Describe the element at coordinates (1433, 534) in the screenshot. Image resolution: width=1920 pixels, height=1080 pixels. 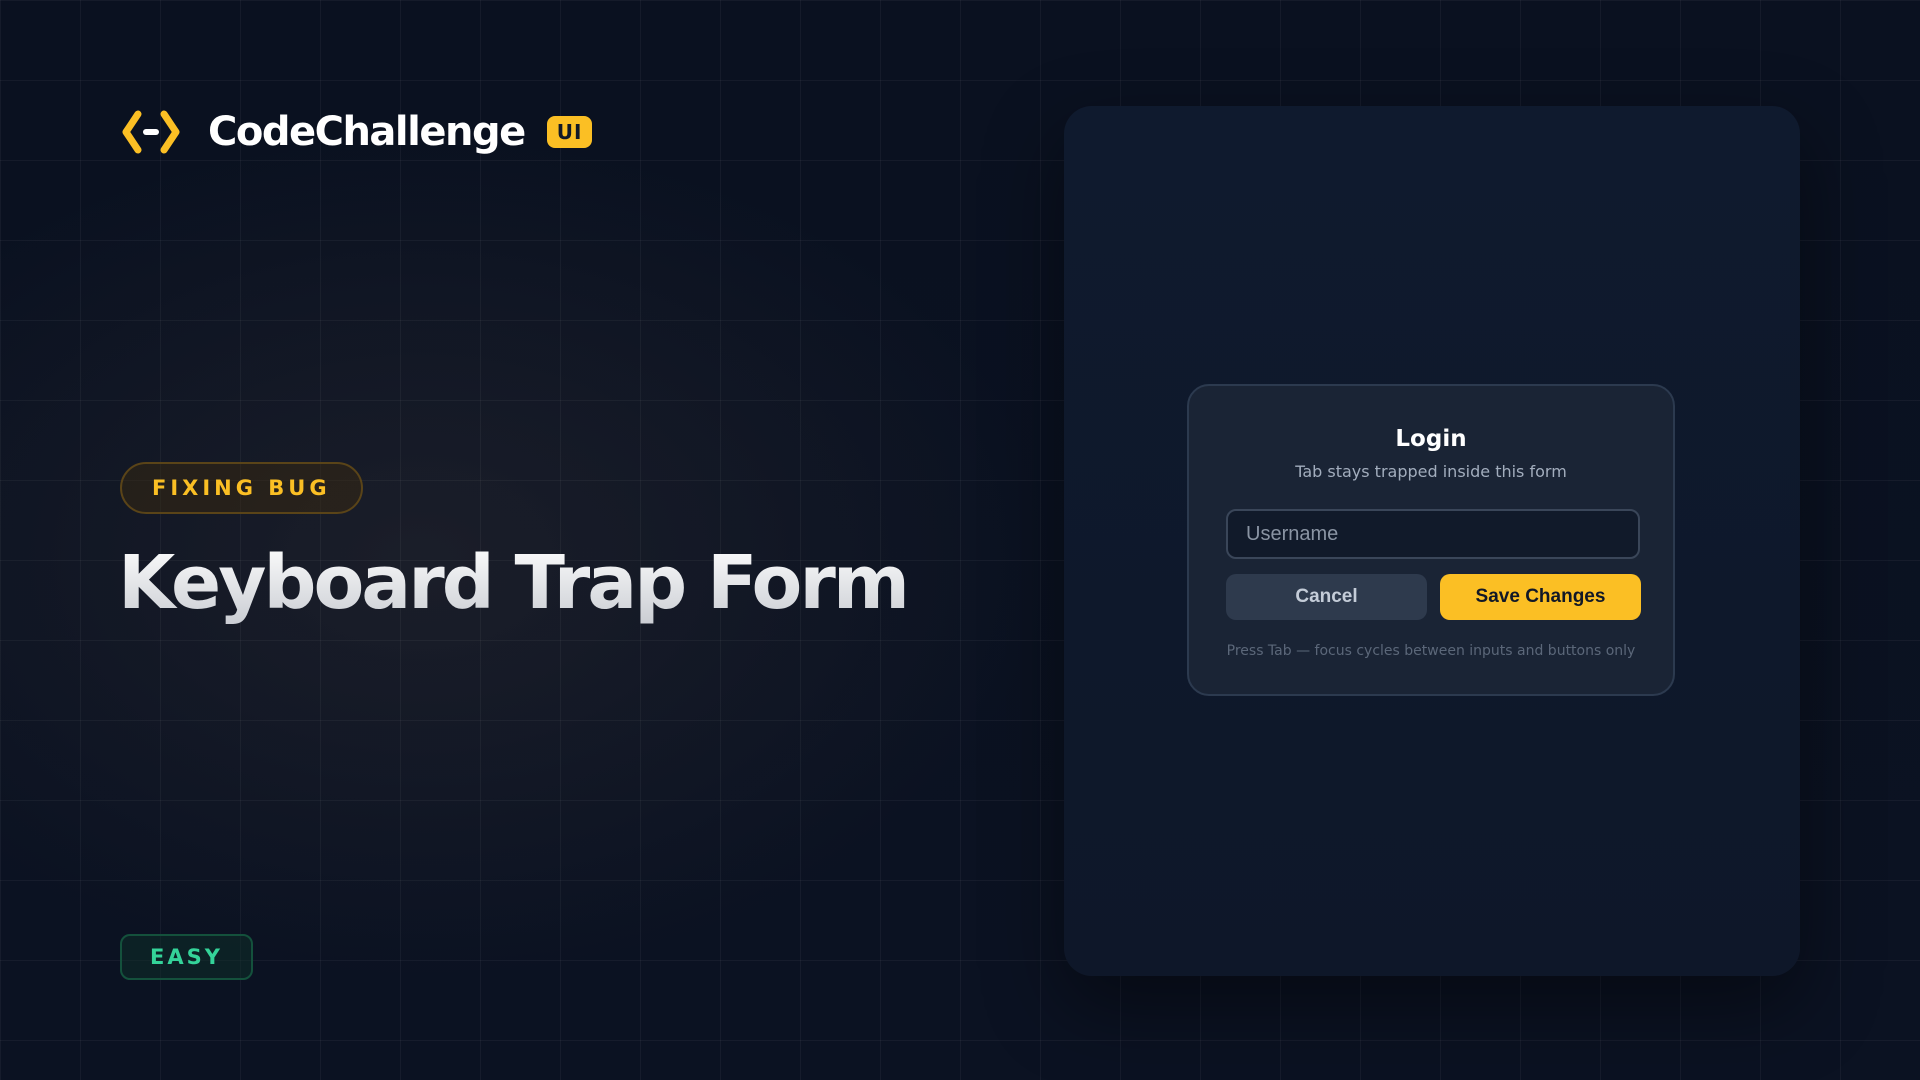
I see `username-input: Username` at that location.